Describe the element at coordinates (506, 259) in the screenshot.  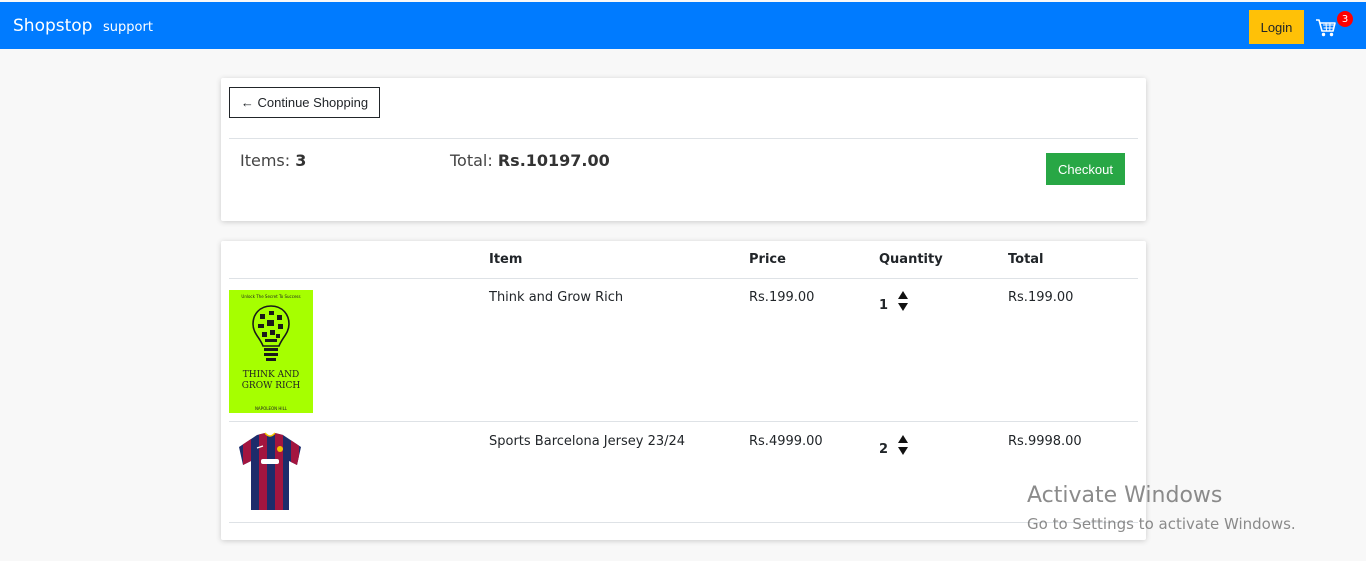
I see `column-header-item: Item` at that location.